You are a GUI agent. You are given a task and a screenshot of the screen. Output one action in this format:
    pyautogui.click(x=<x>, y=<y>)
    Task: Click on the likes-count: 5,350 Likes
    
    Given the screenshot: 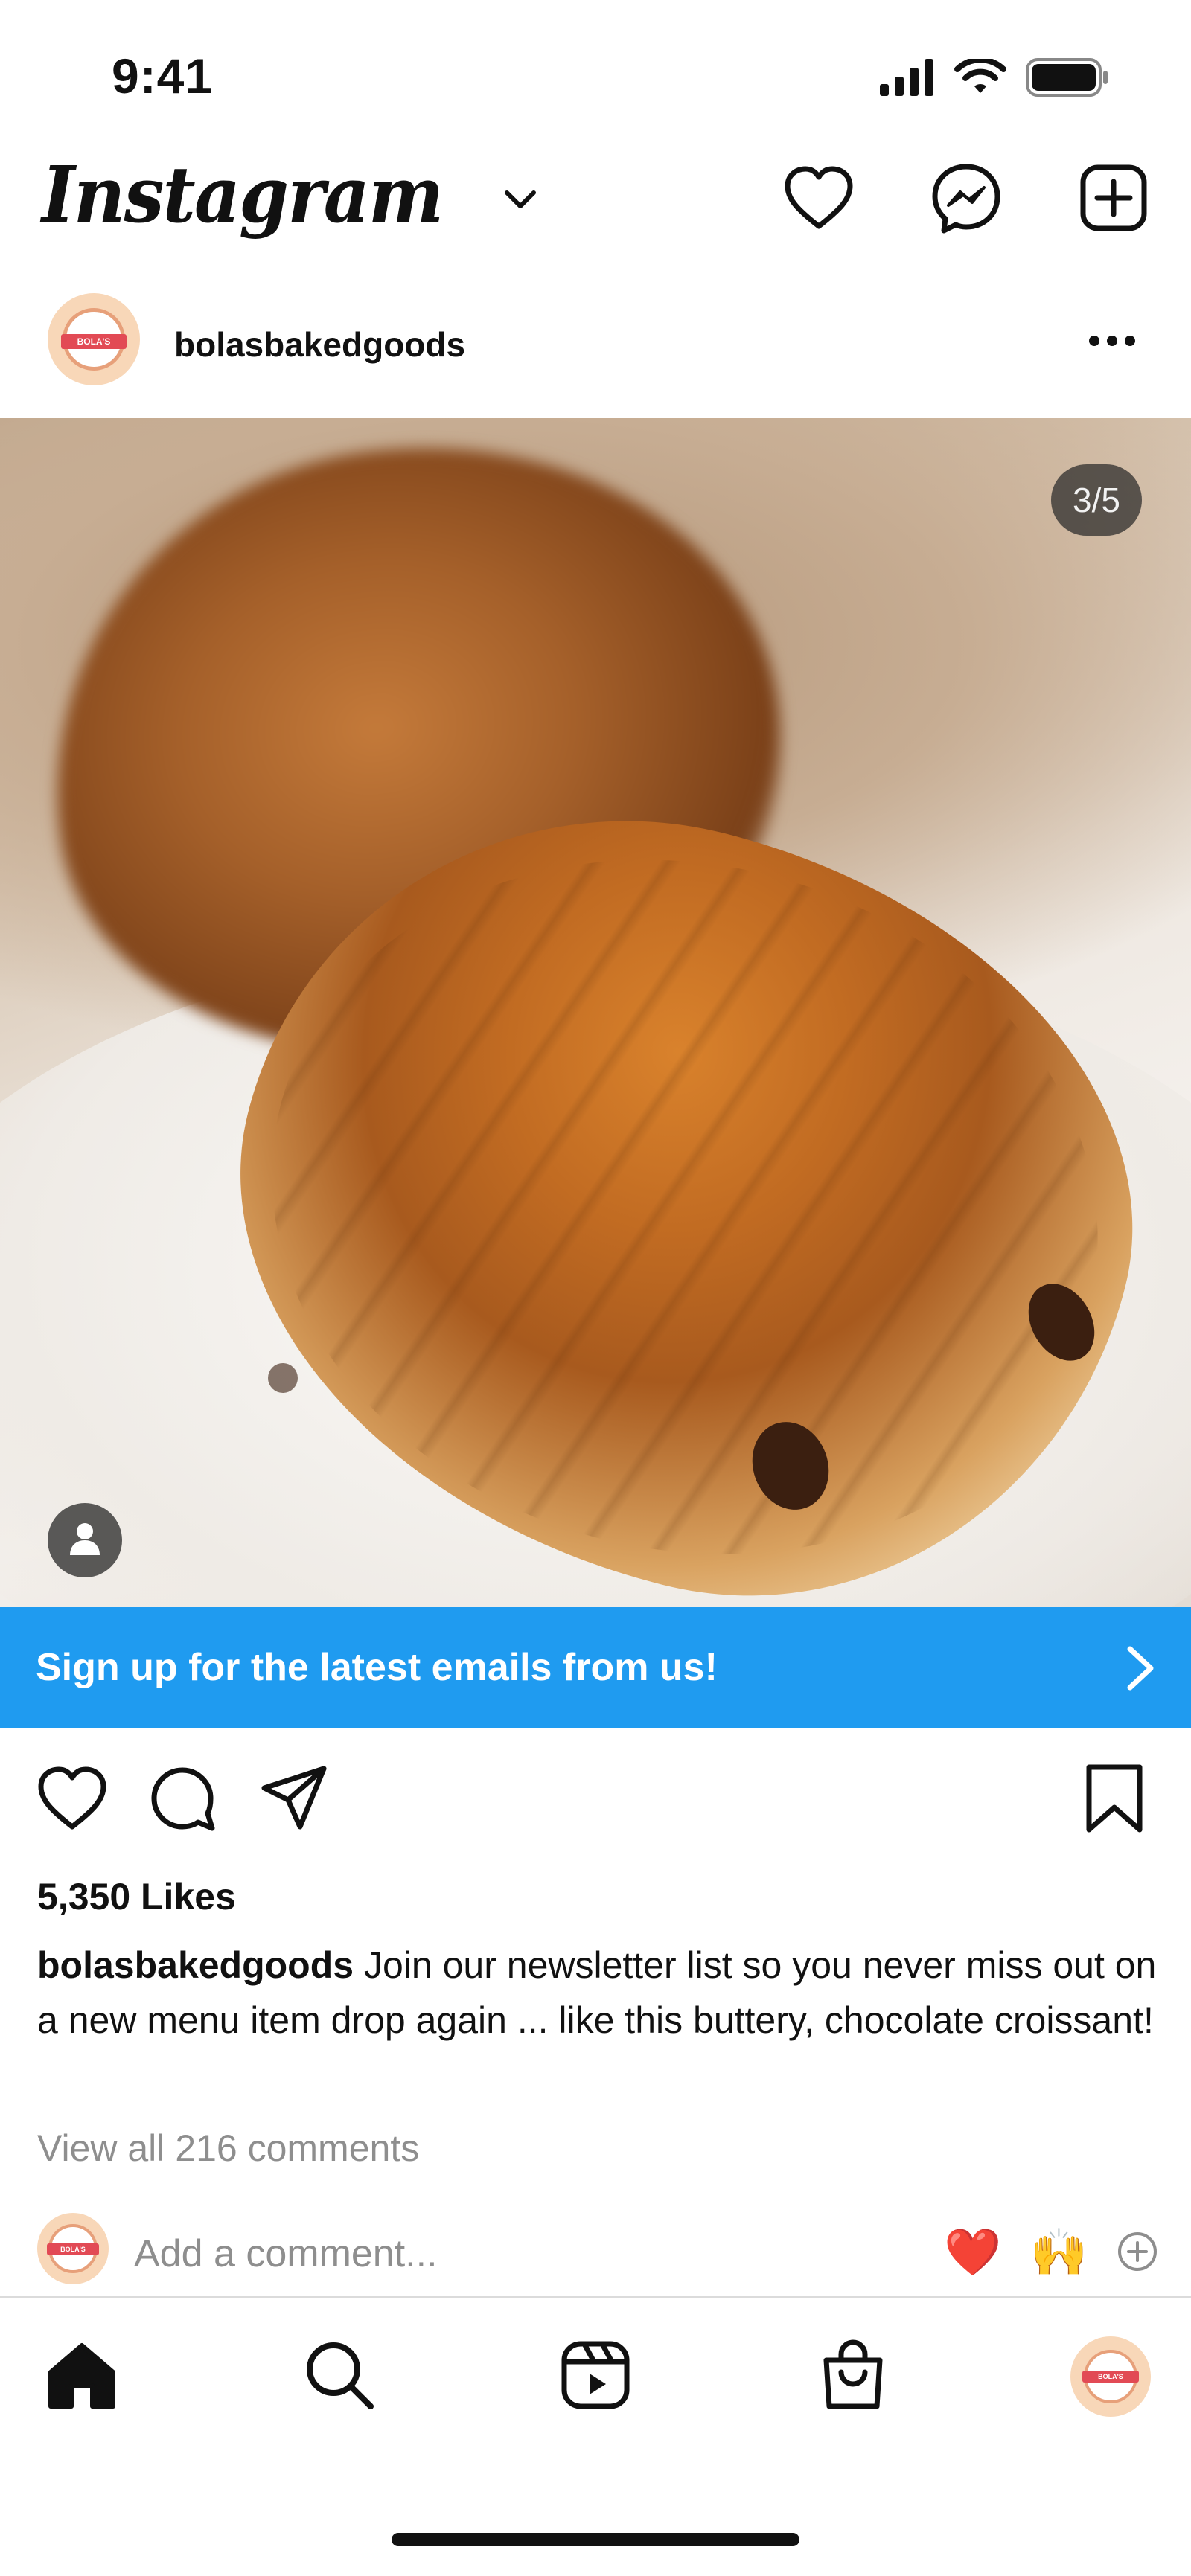 What is the action you would take?
    pyautogui.click(x=136, y=1896)
    